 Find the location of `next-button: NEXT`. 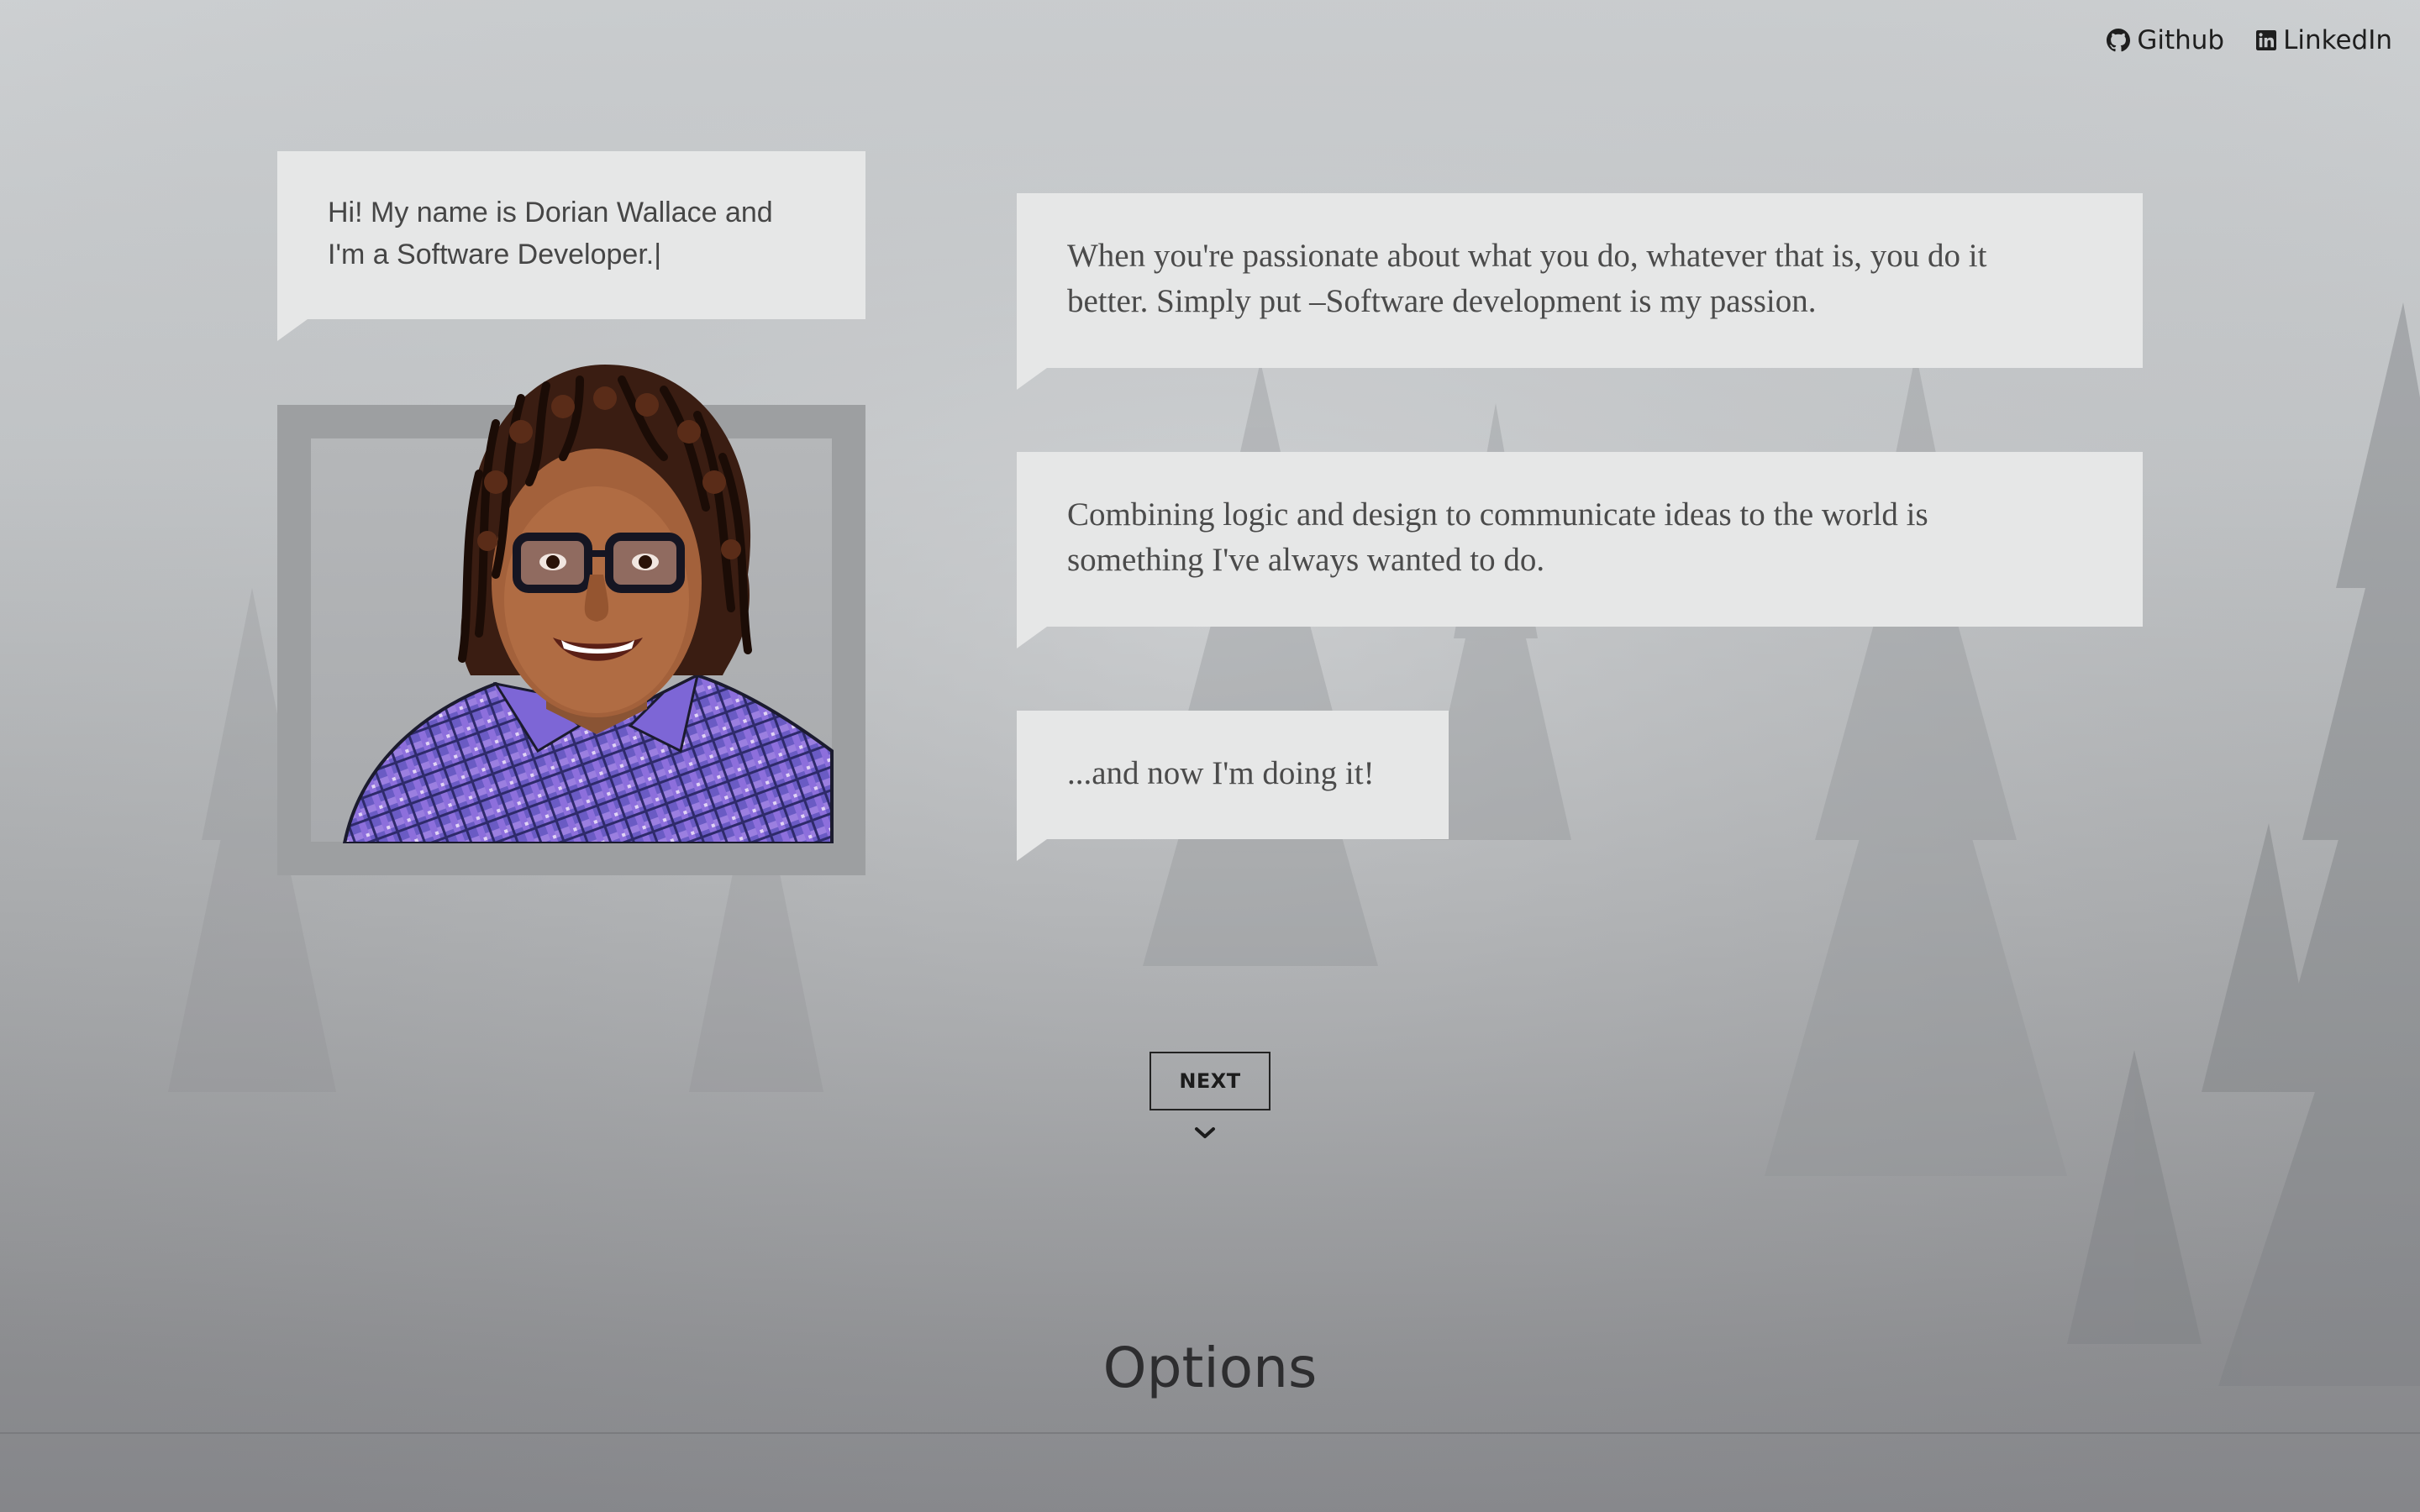

next-button: NEXT is located at coordinates (1210, 1081).